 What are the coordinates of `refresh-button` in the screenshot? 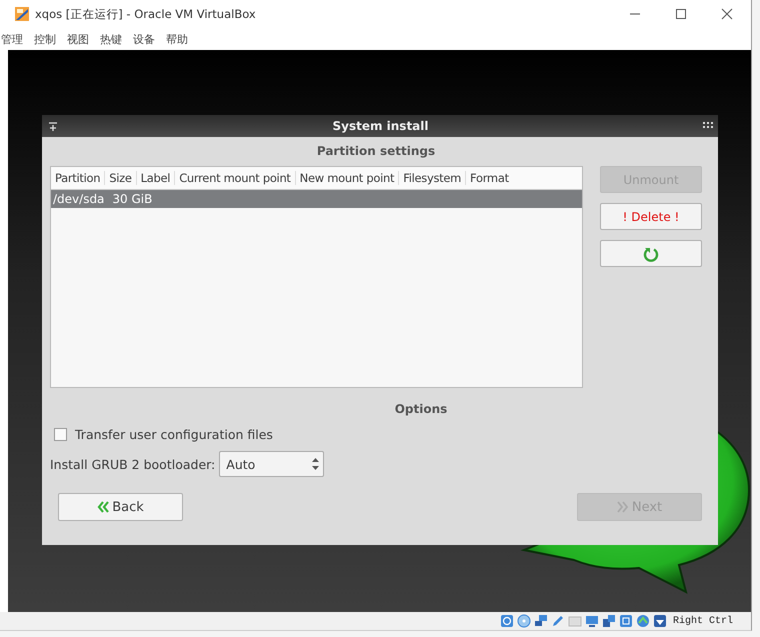 It's located at (651, 253).